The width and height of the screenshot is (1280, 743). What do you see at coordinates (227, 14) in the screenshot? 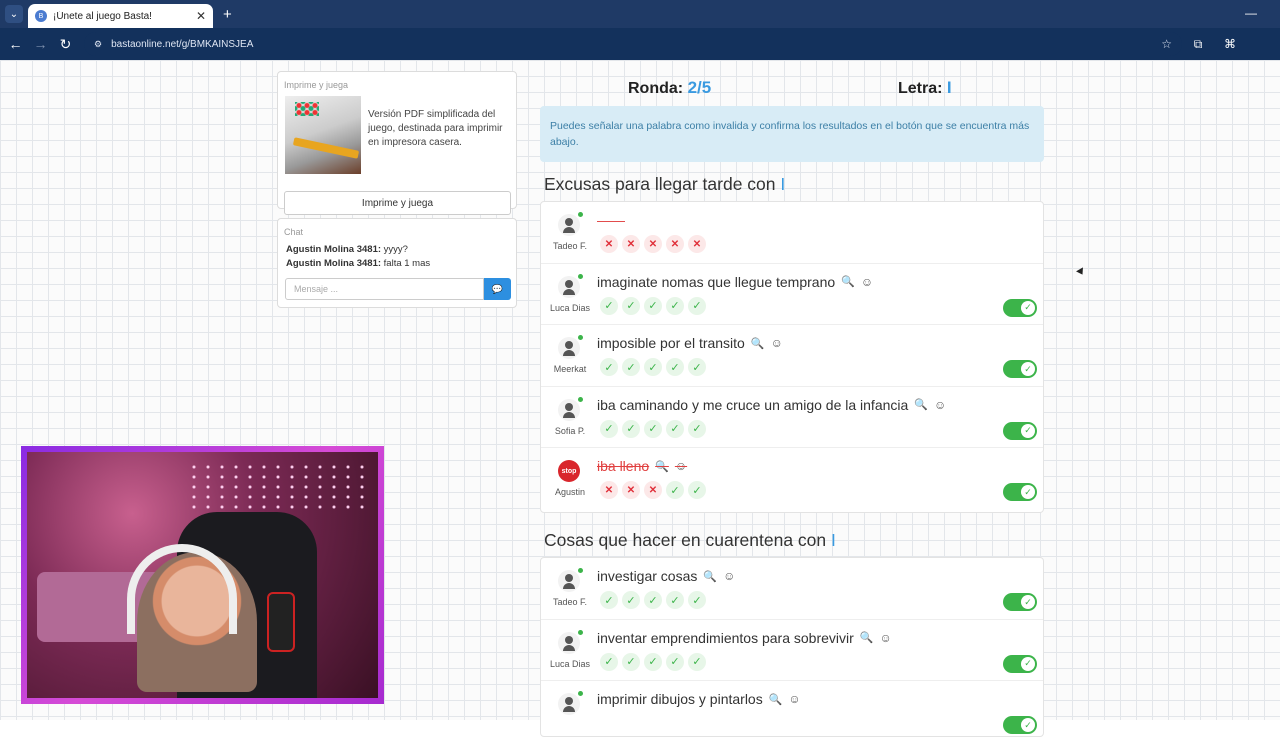
I see `new-tab-icon: +` at bounding box center [227, 14].